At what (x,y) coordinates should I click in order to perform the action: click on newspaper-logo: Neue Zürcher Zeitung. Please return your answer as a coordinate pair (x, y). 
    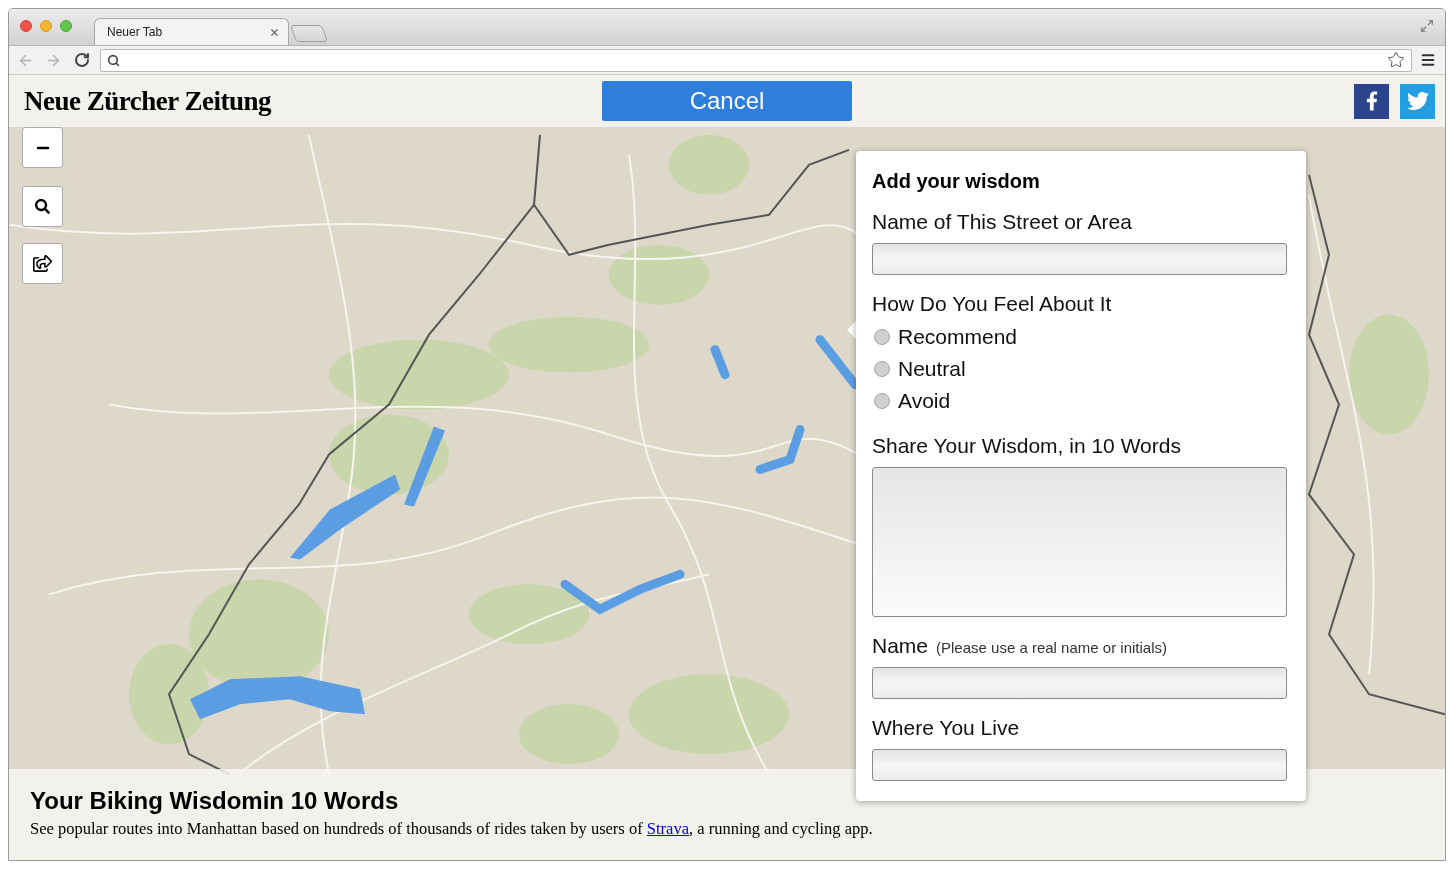
    Looking at the image, I should click on (148, 101).